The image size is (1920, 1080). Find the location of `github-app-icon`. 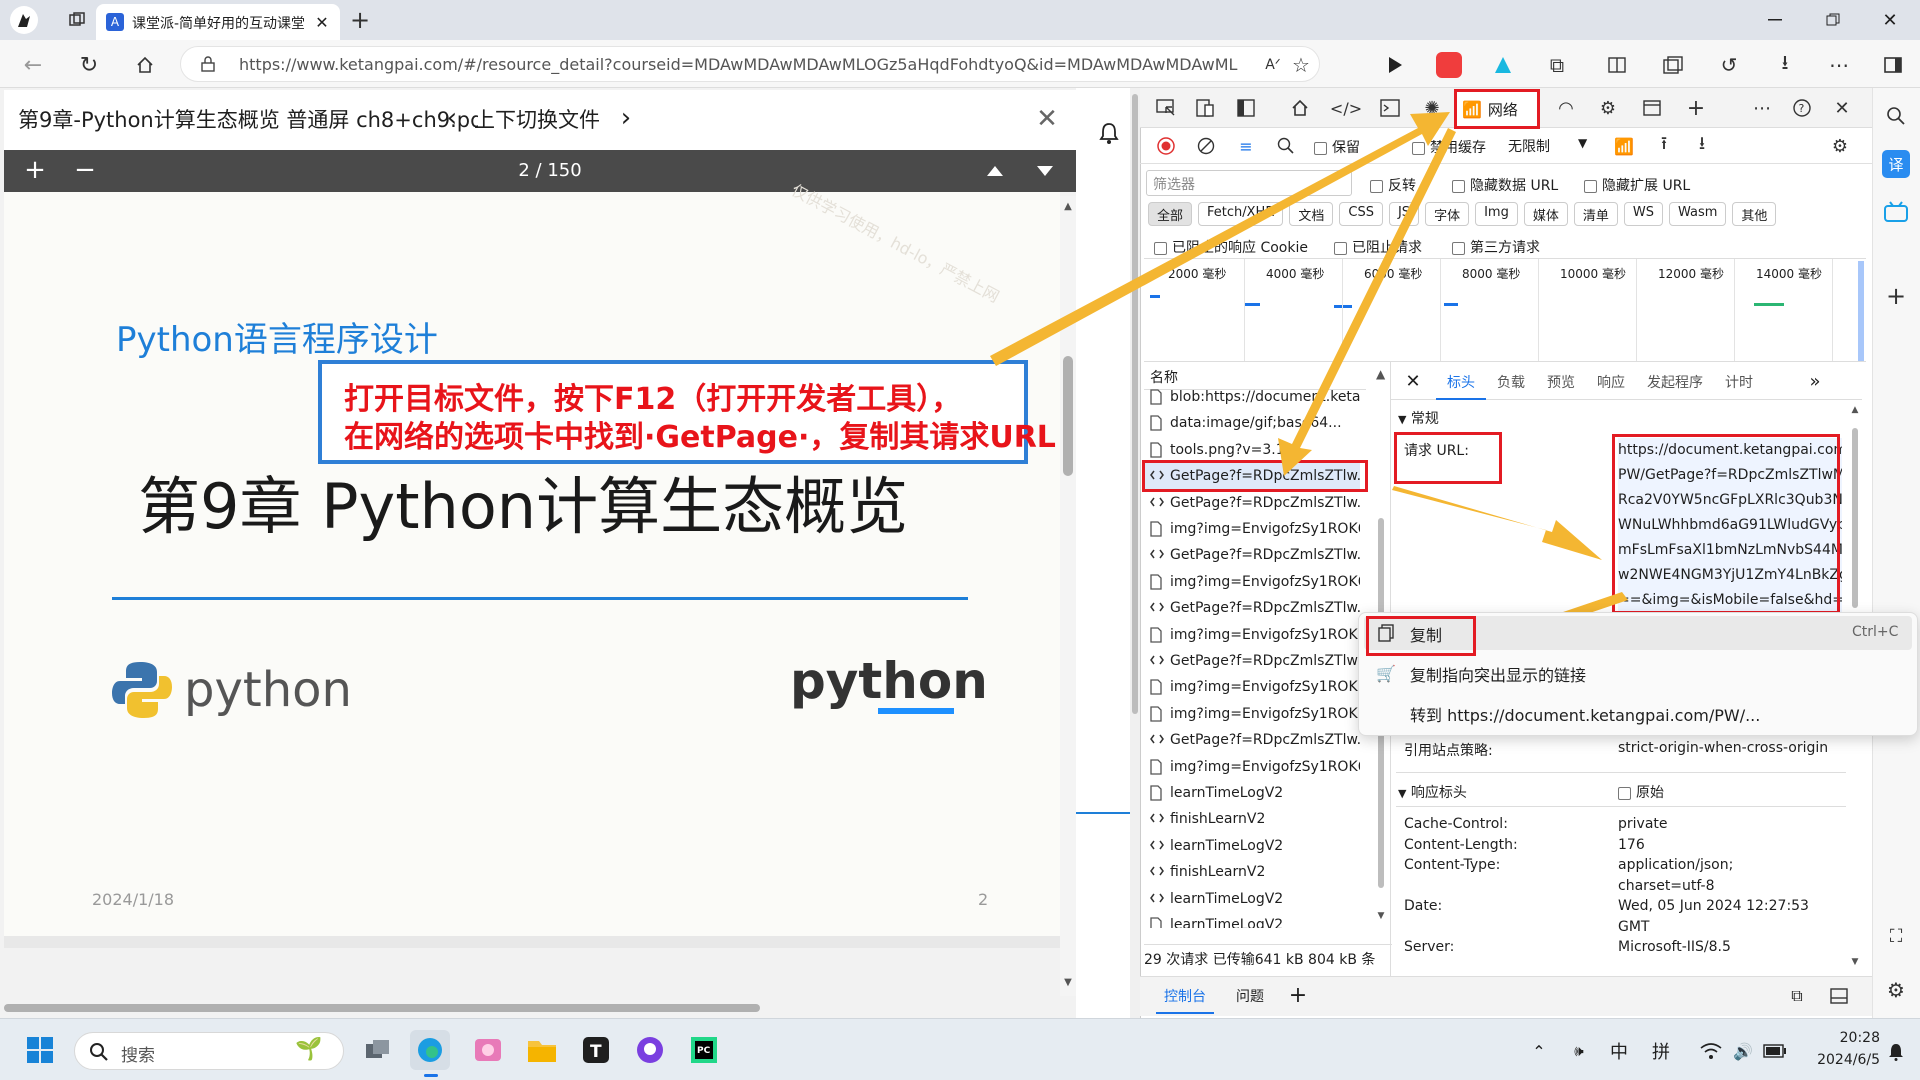

github-app-icon is located at coordinates (650, 1050).